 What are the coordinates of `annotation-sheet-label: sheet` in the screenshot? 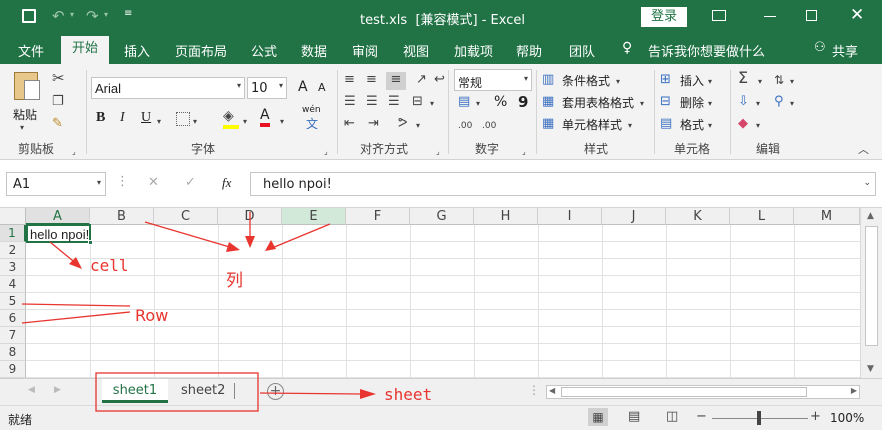 It's located at (408, 394).